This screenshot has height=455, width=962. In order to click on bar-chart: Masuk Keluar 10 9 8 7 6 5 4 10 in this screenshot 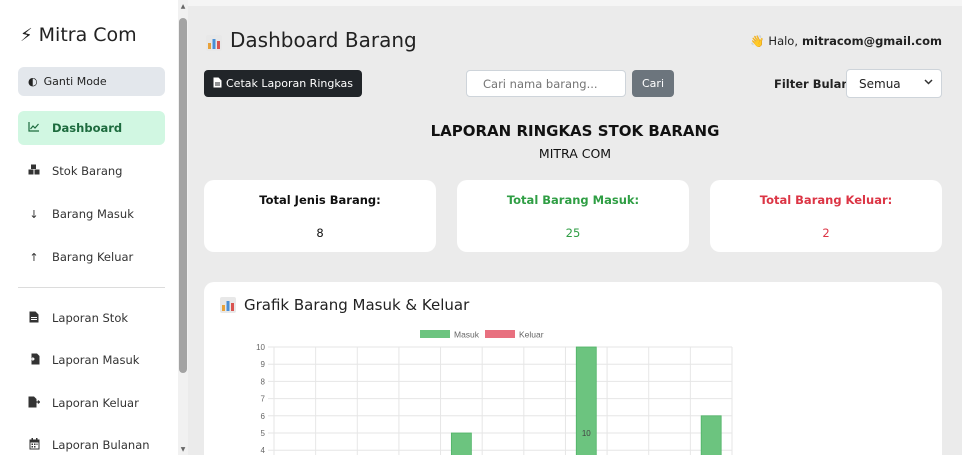, I will do `click(494, 392)`.